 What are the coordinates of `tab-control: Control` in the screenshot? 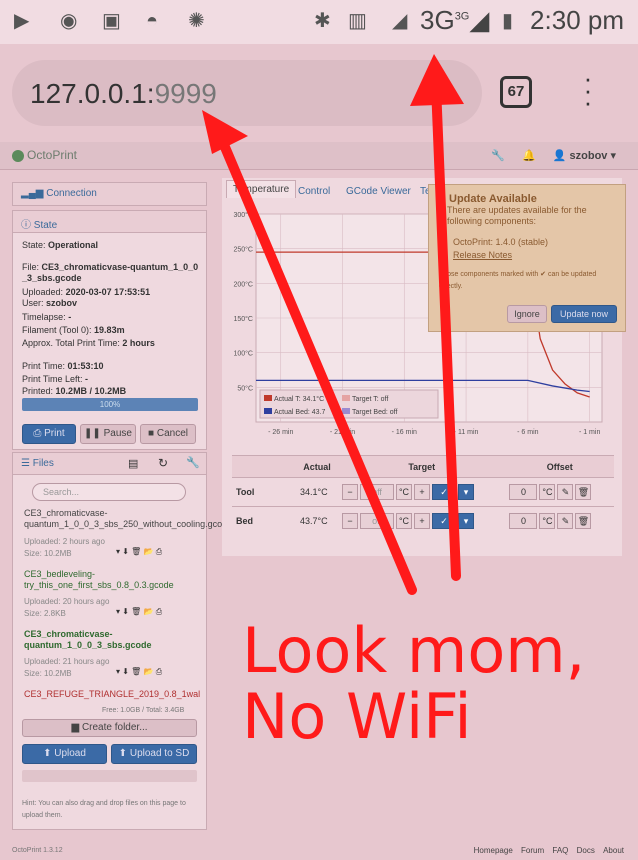 It's located at (314, 191).